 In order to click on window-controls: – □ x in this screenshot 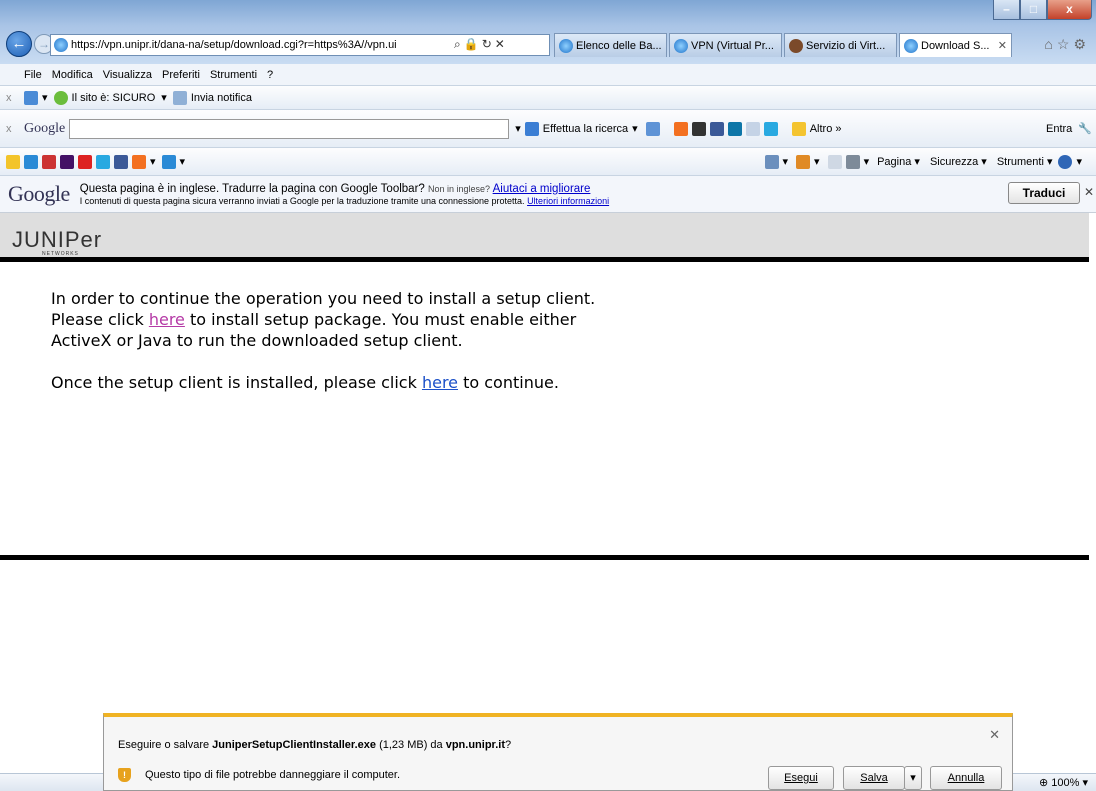, I will do `click(1042, 10)`.